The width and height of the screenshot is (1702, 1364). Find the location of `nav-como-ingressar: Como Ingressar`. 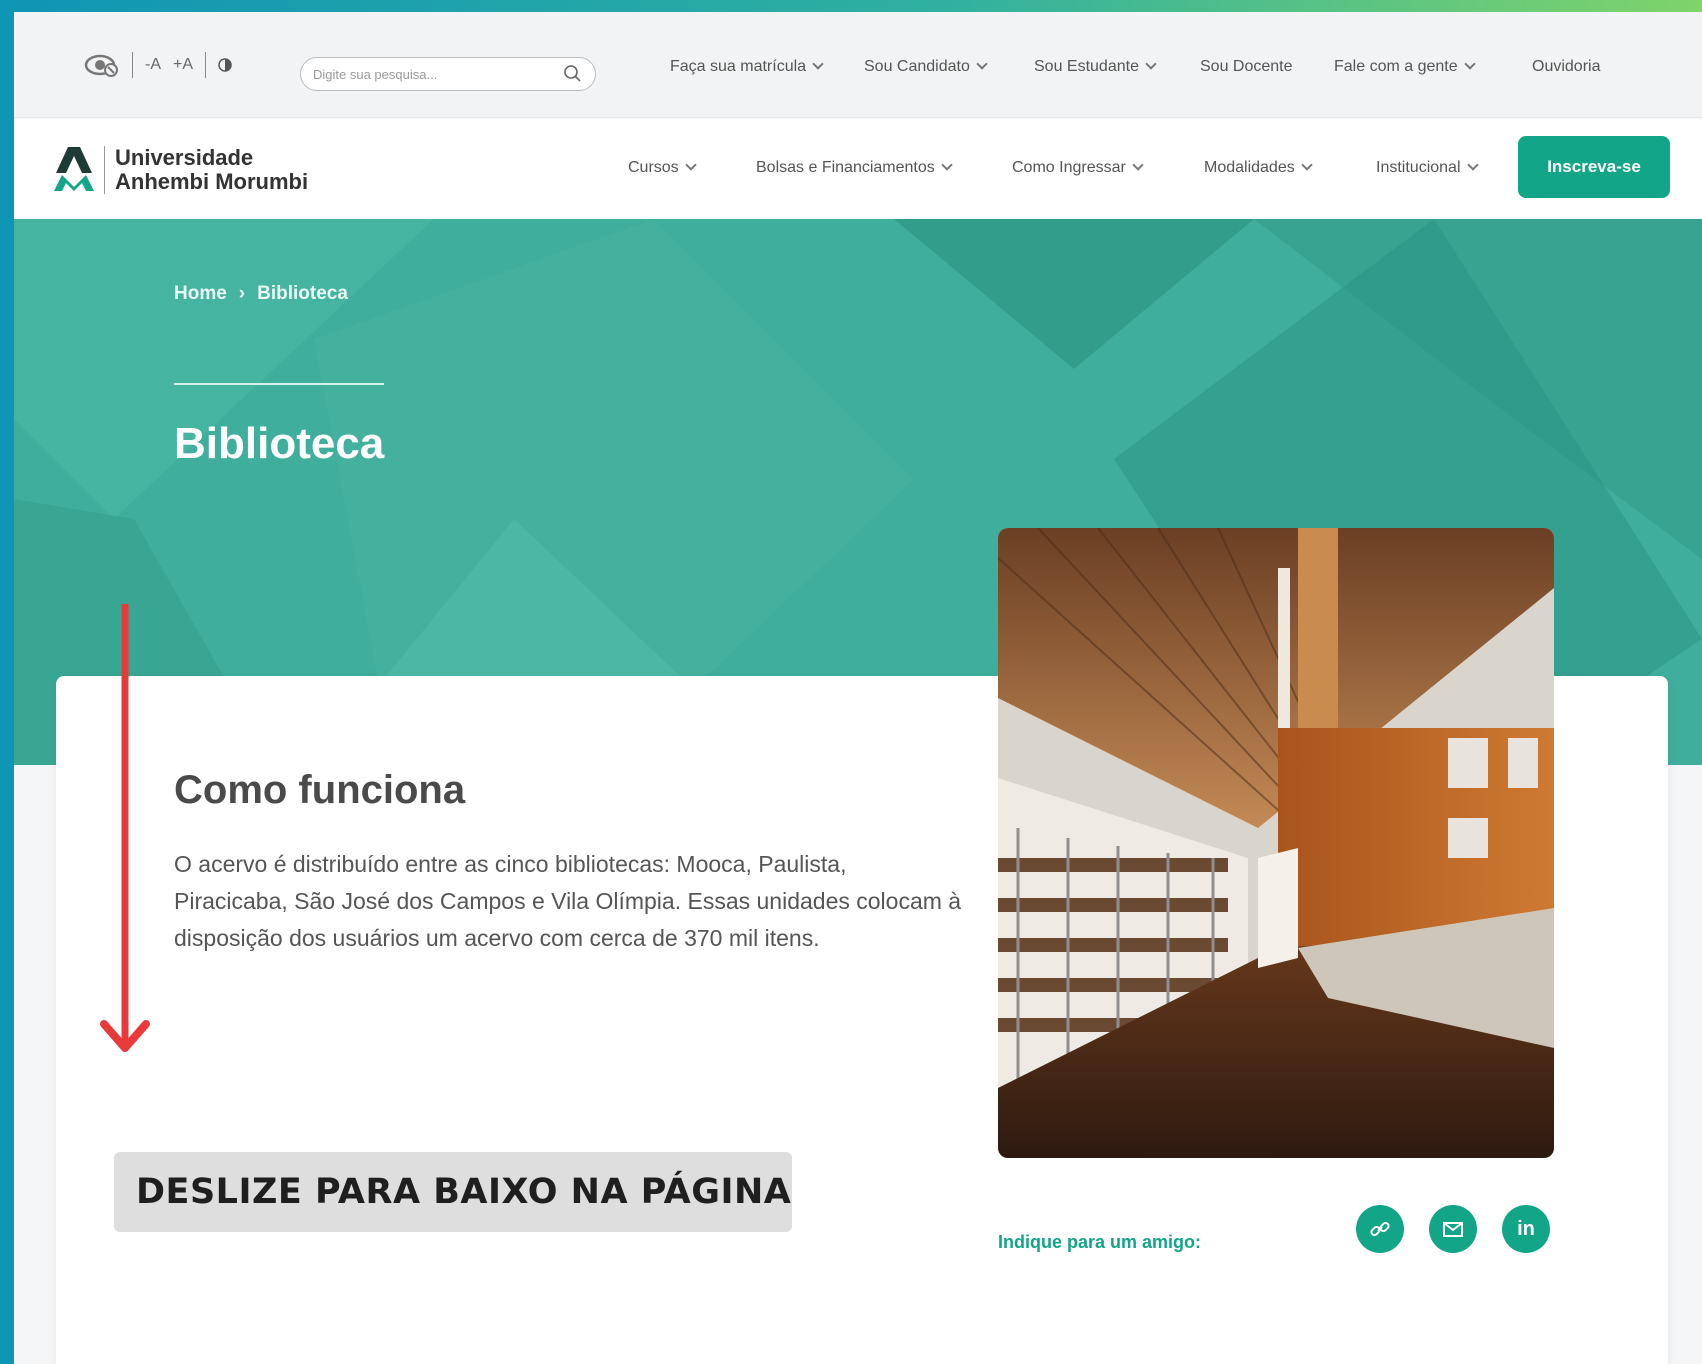

nav-como-ingressar: Como Ingressar is located at coordinates (1108, 168).